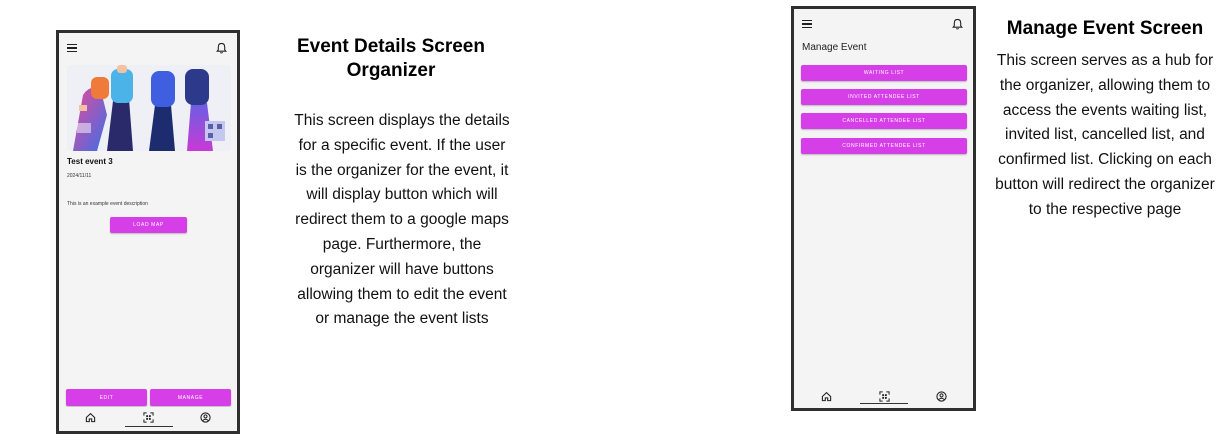 This screenshot has height=445, width=1223. I want to click on heading-line-1: Event Details Screen, so click(391, 46).